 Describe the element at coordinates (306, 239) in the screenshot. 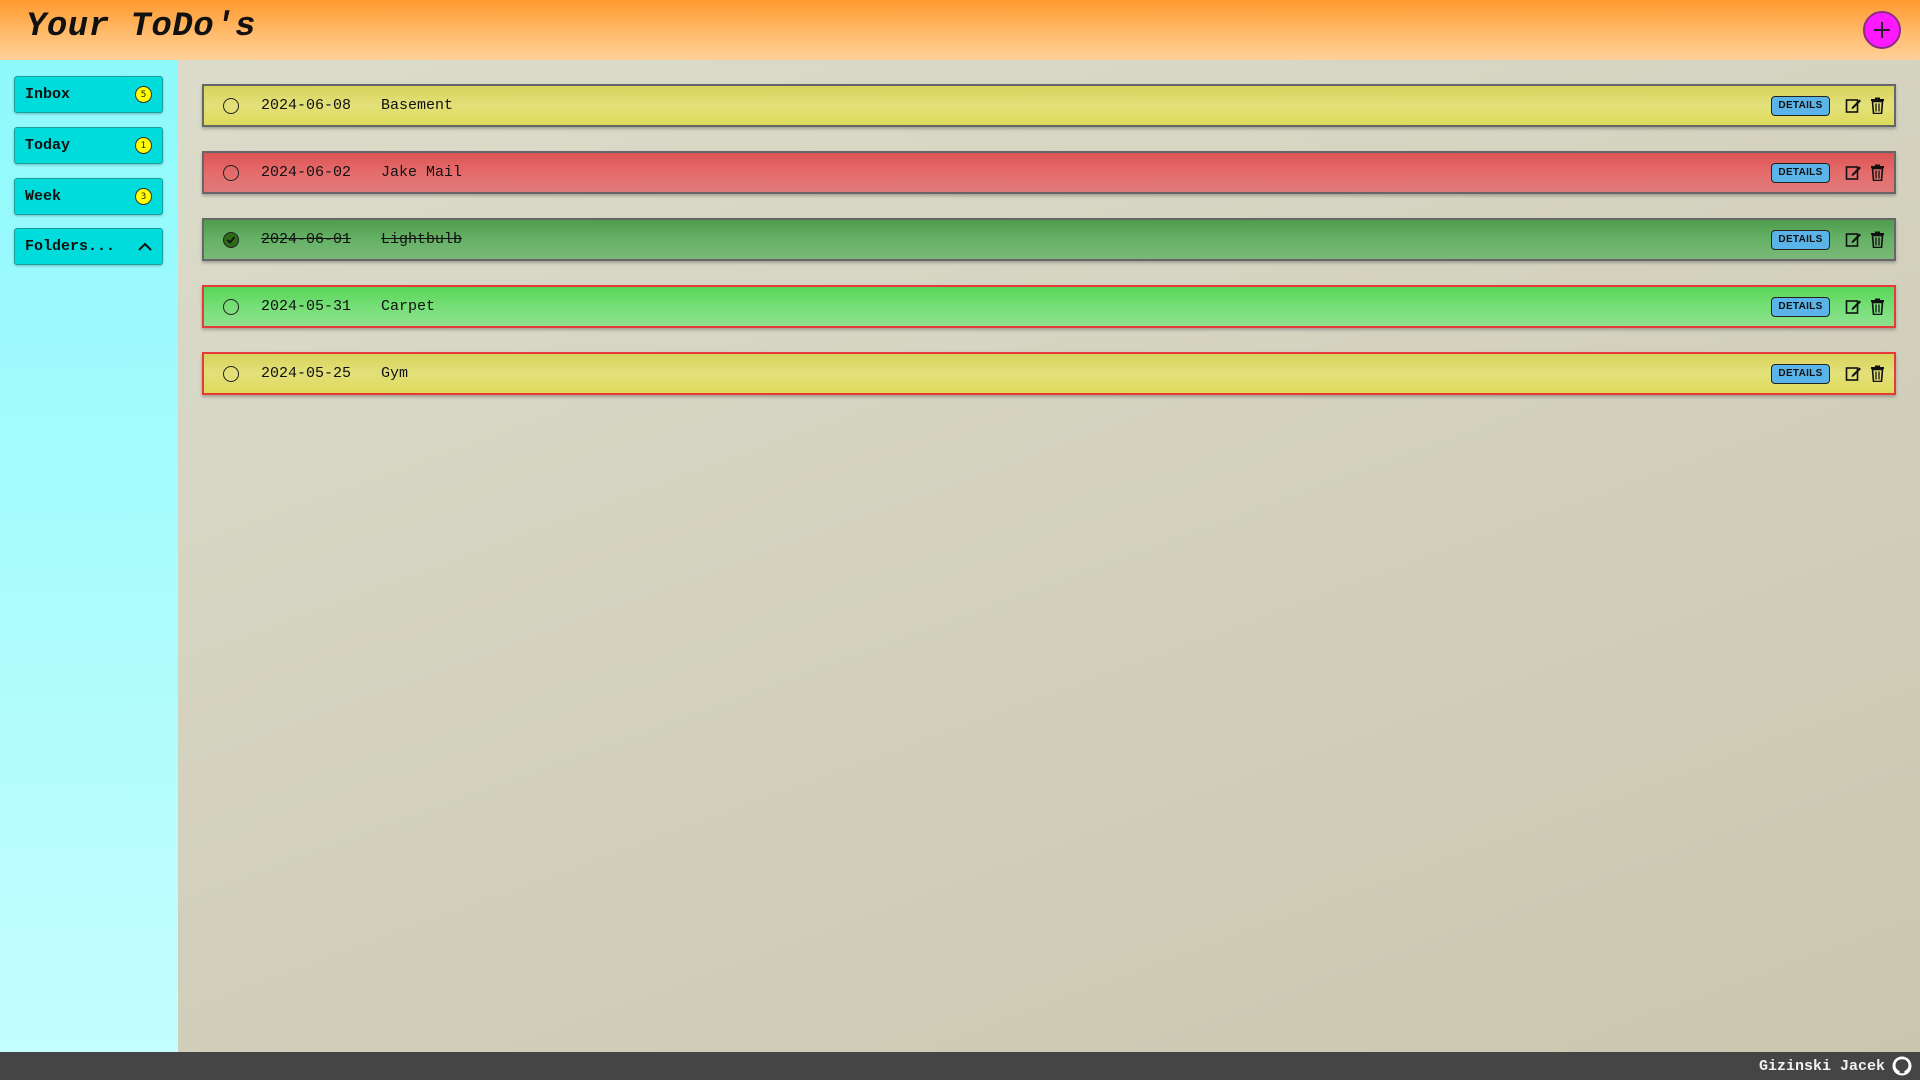

I see `todo-date: 2024-06-01` at that location.